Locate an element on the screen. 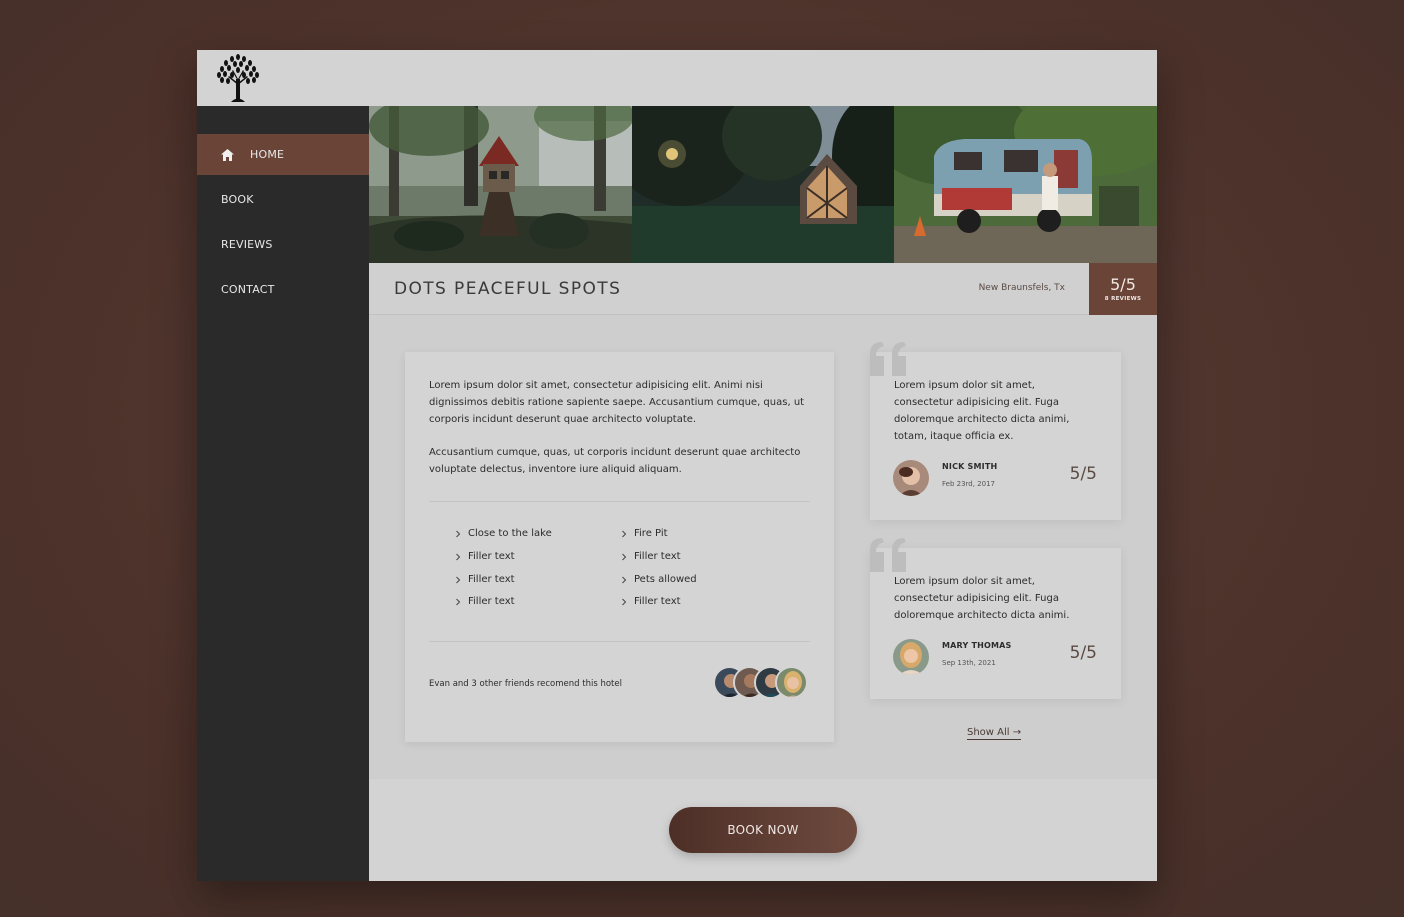 The height and width of the screenshot is (917, 1404). gallery-photo-cabin is located at coordinates (763, 184).